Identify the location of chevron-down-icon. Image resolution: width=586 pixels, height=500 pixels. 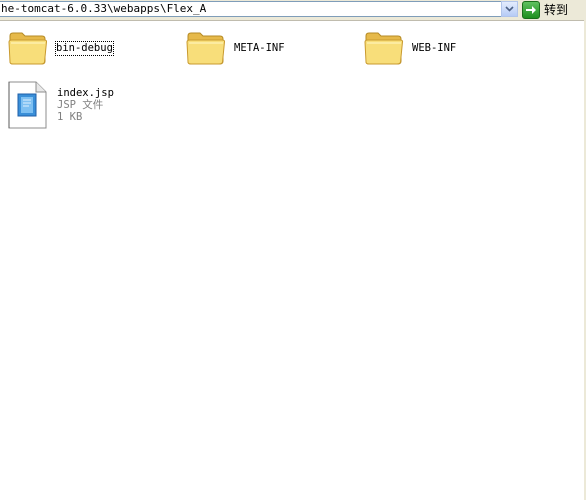
(509, 9).